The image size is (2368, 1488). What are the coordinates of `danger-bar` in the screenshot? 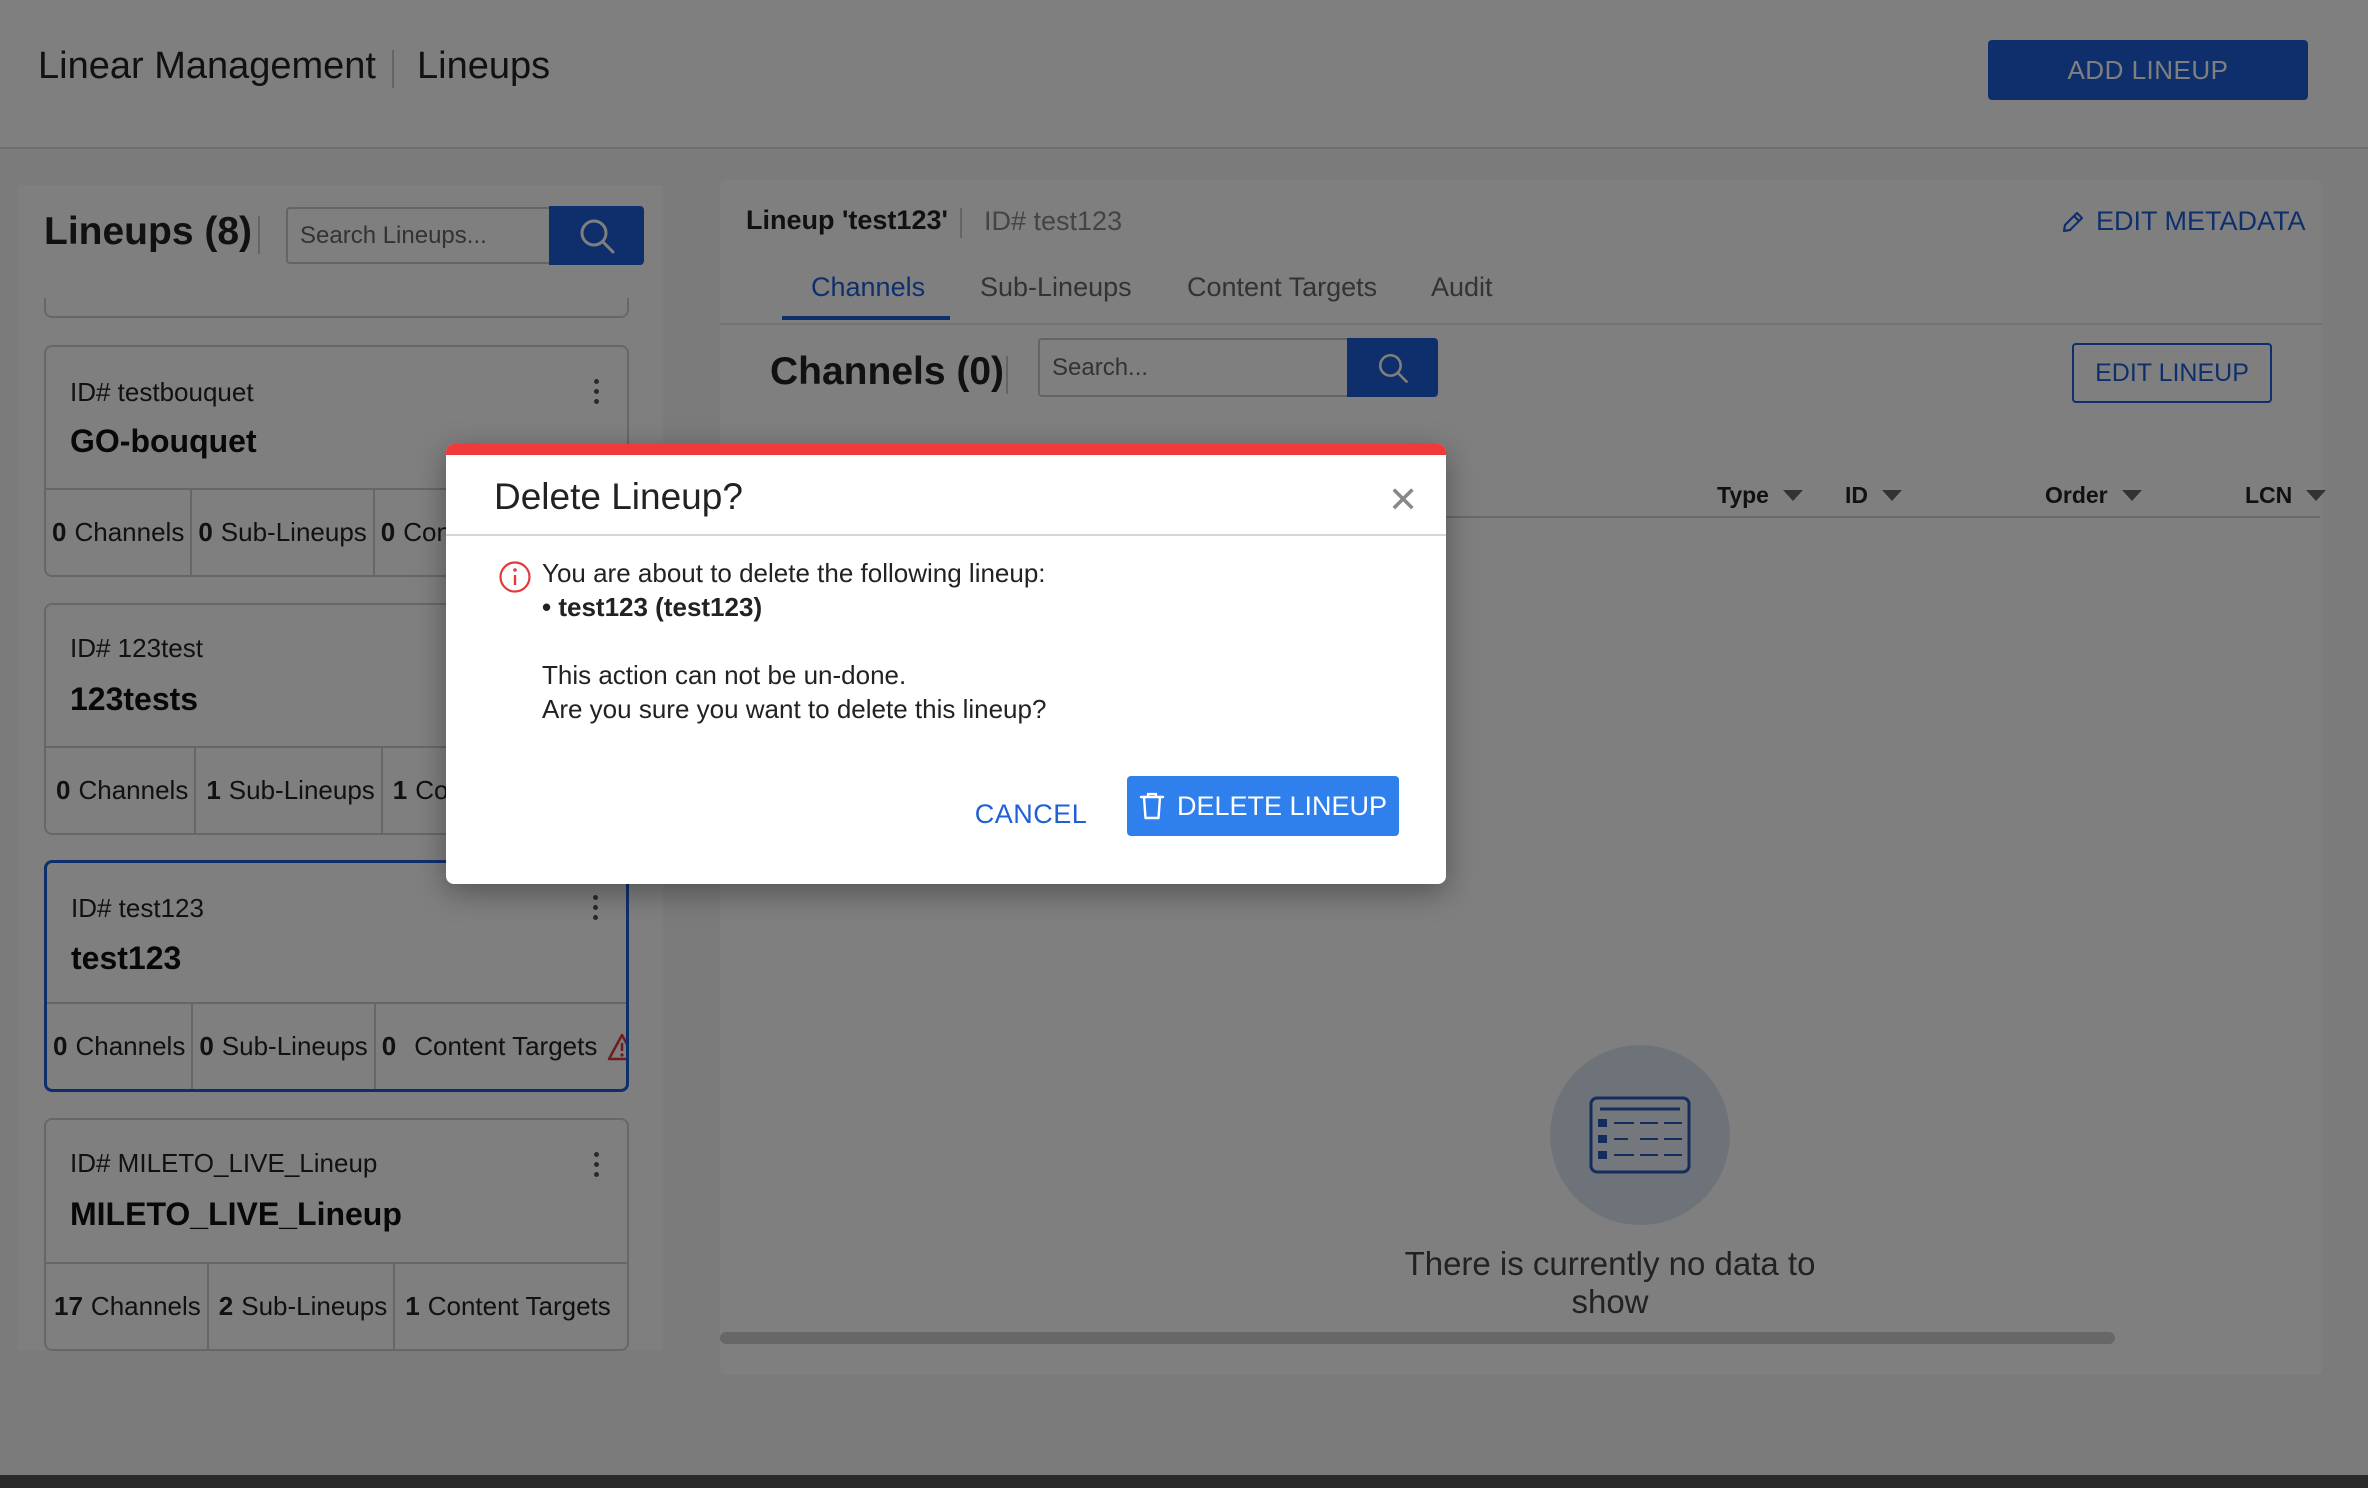 It's located at (946, 449).